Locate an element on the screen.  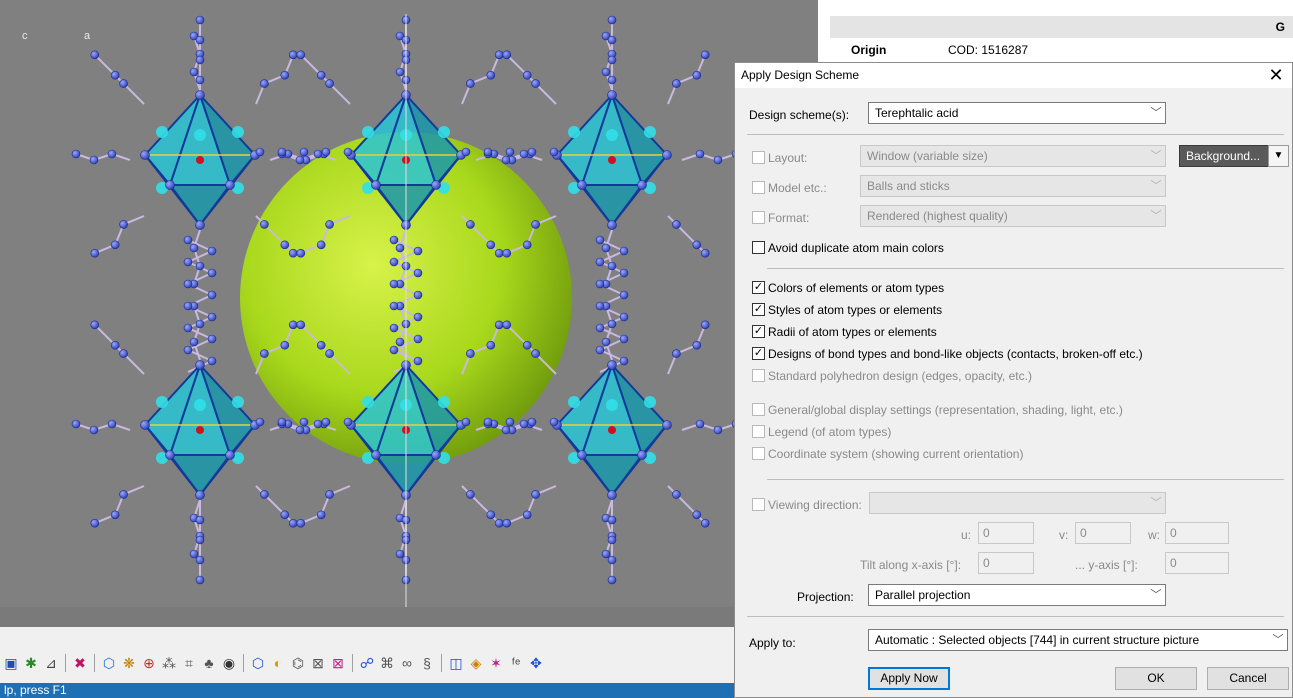
model-select: Balls and sticks ﹀ is located at coordinates (1013, 186).